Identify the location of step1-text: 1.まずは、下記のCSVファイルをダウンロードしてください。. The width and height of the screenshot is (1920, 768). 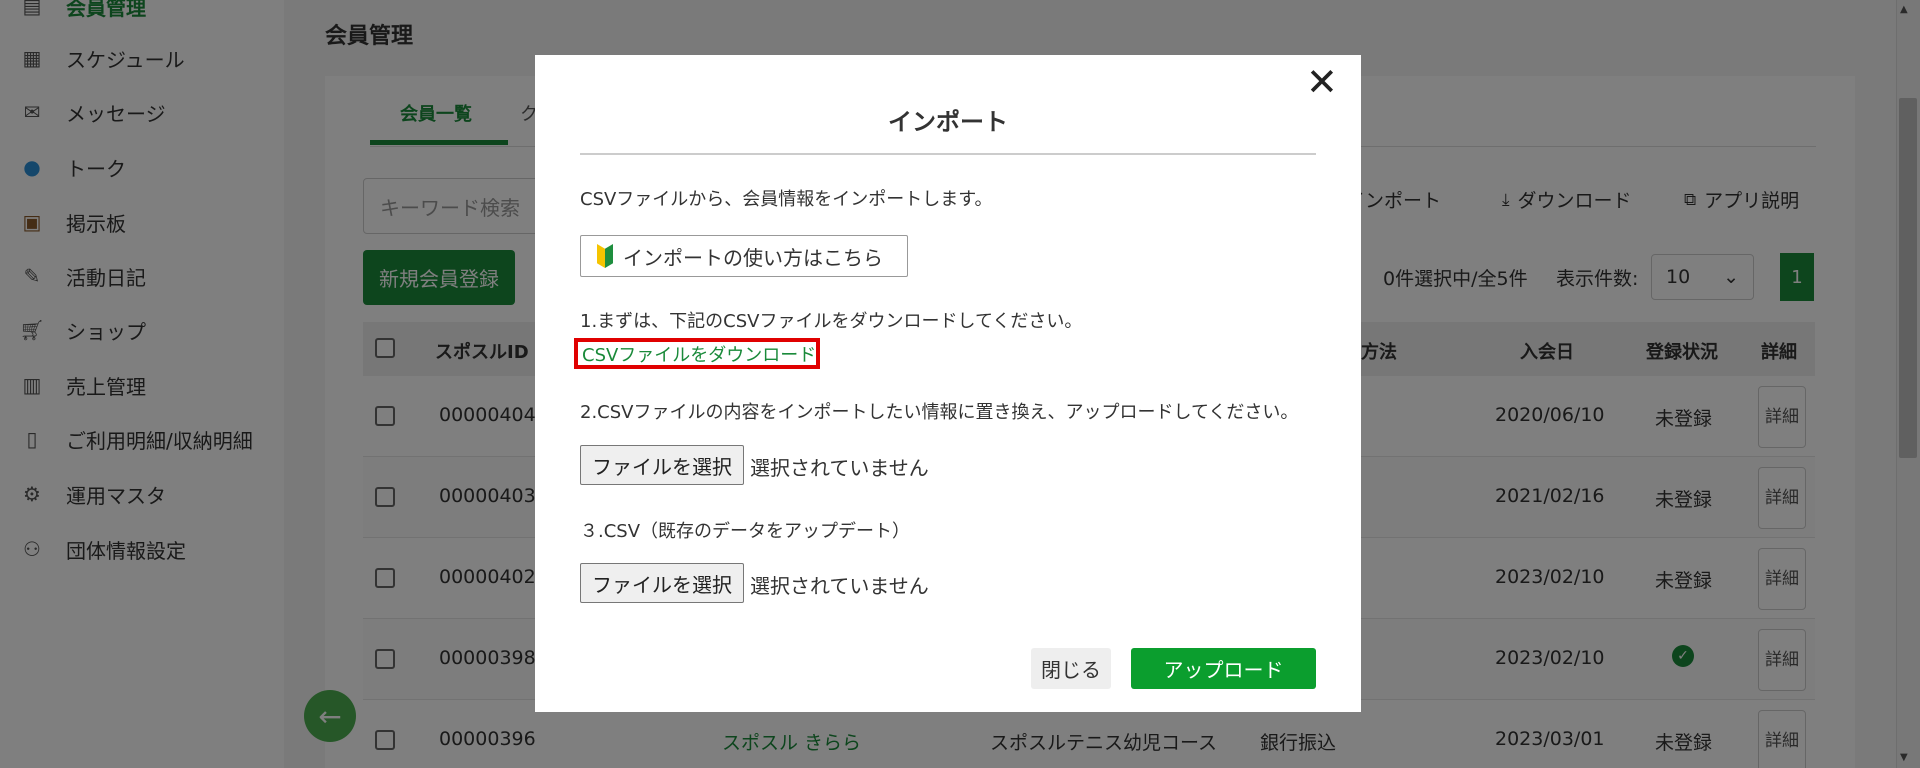
(831, 321).